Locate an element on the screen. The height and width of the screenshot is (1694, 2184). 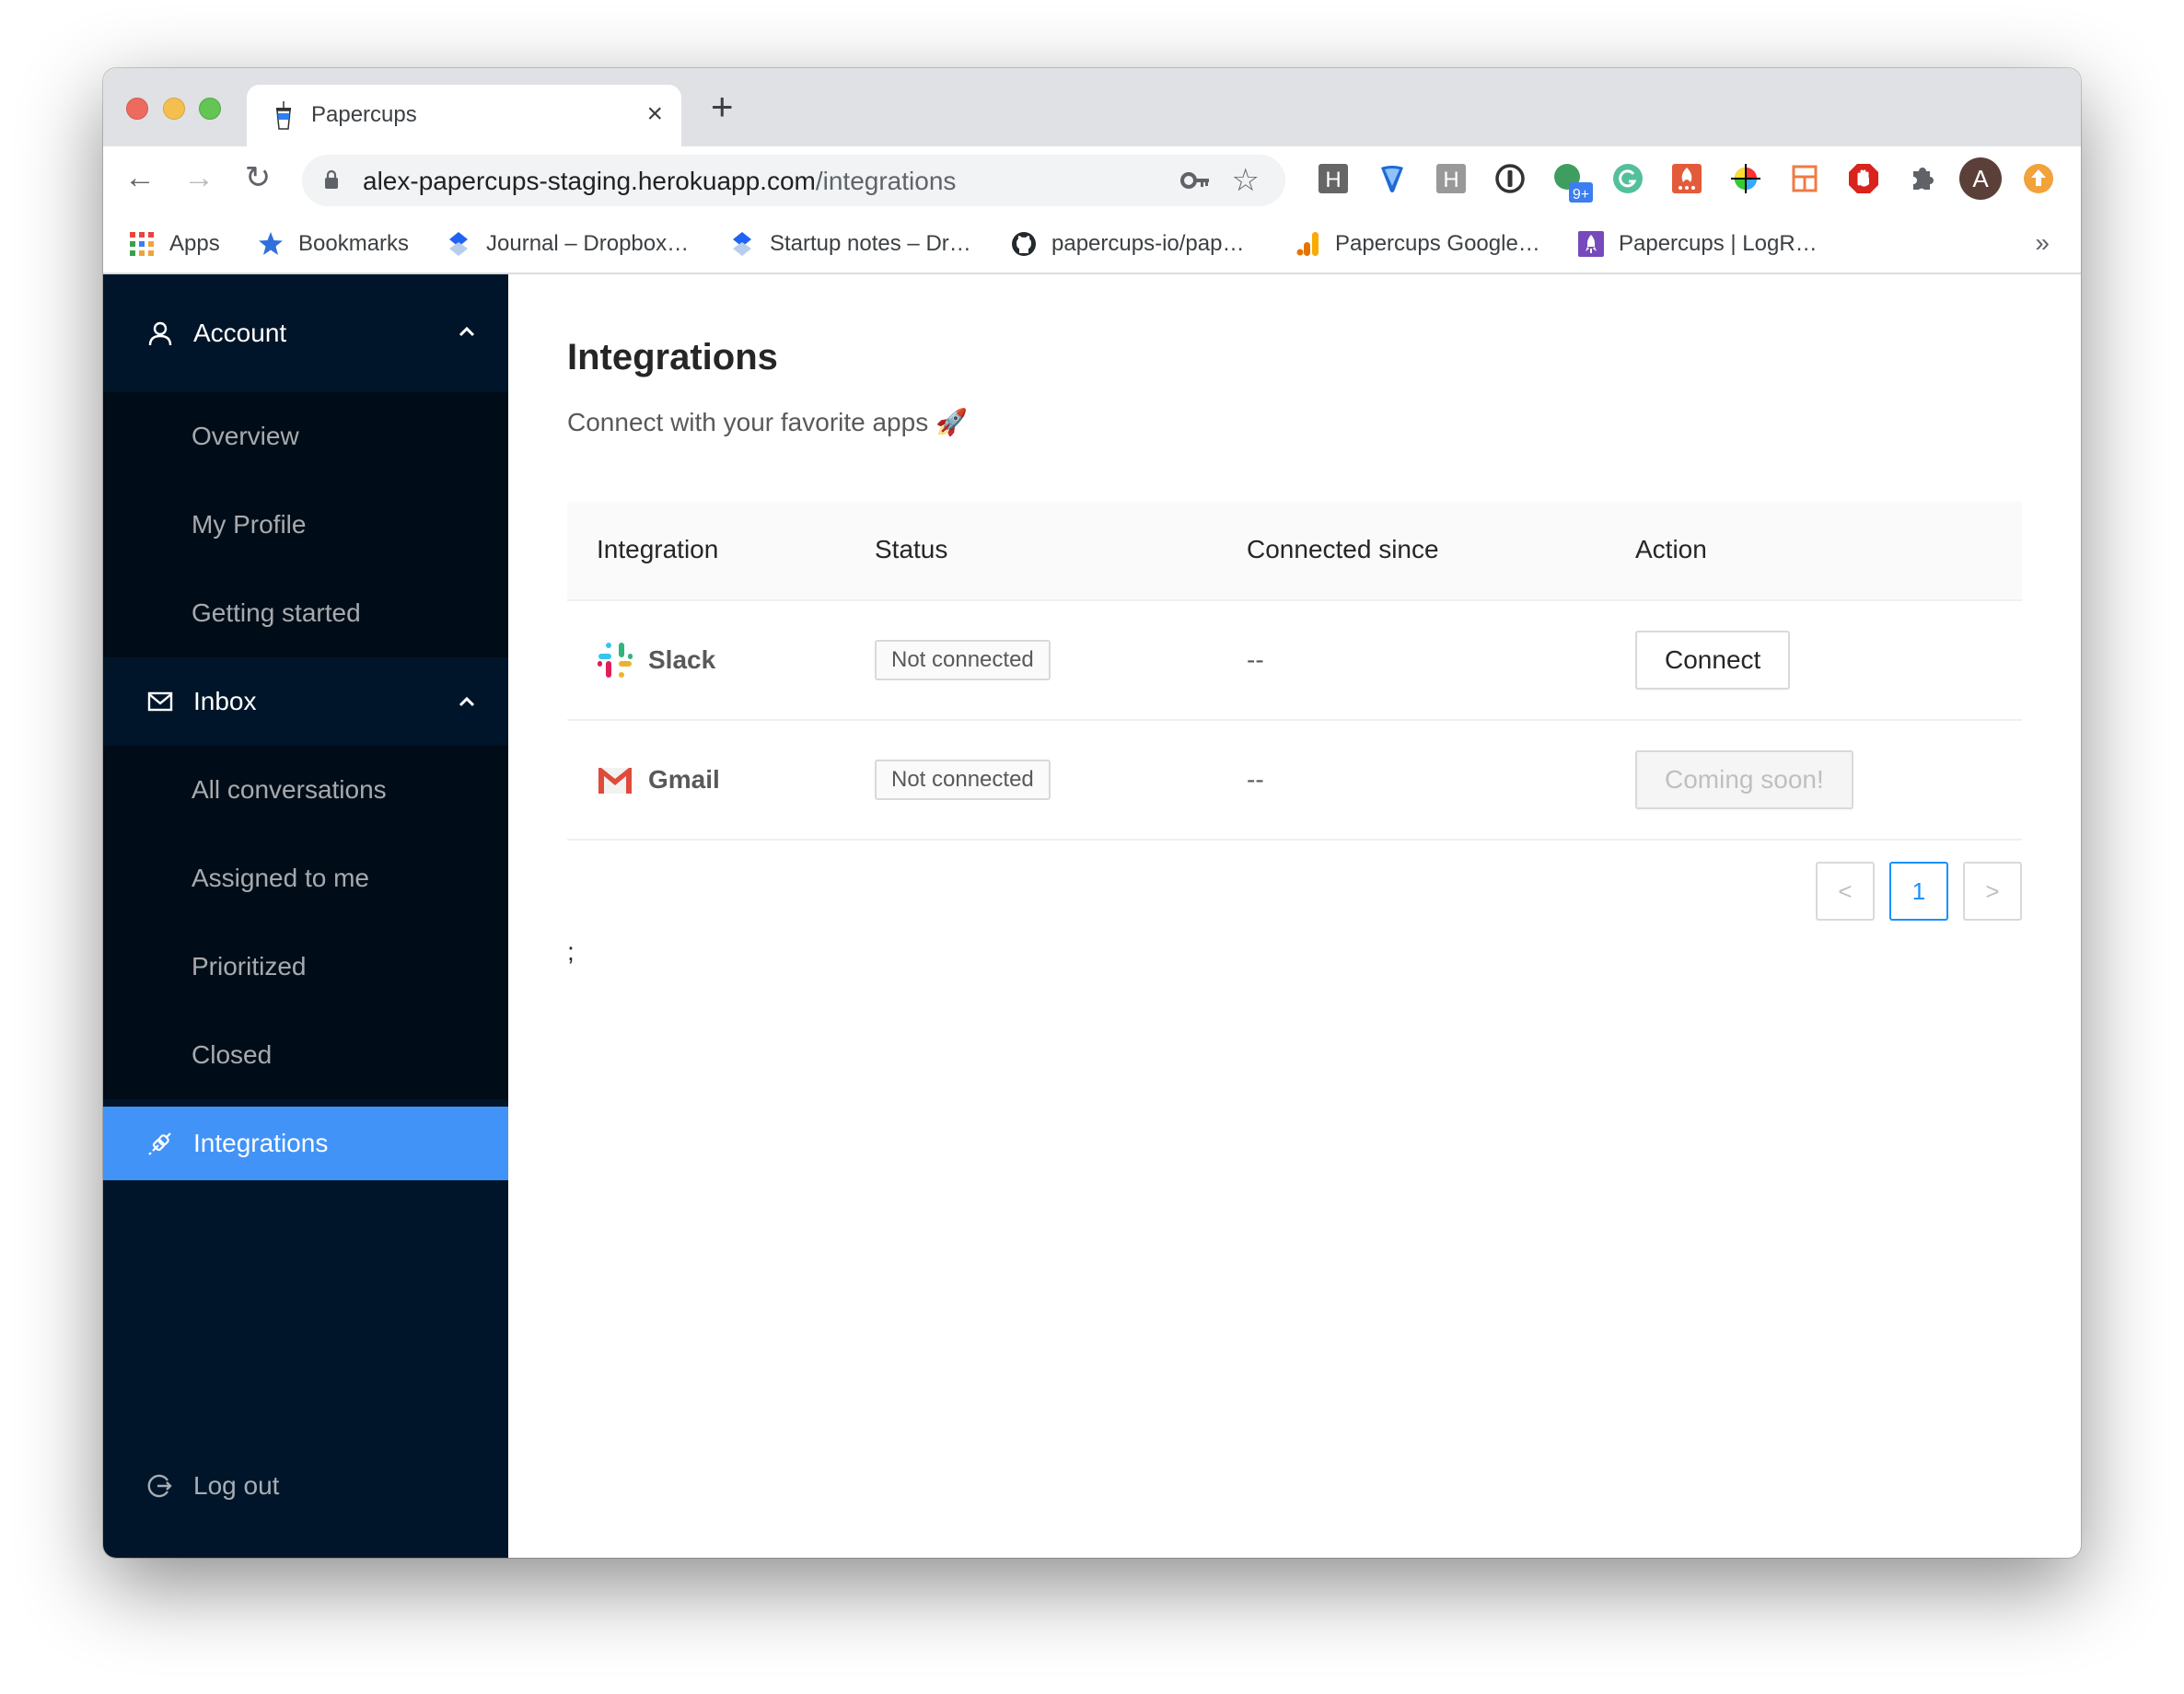
table-row: Slack Not connected -- Connect is located at coordinates (1294, 661).